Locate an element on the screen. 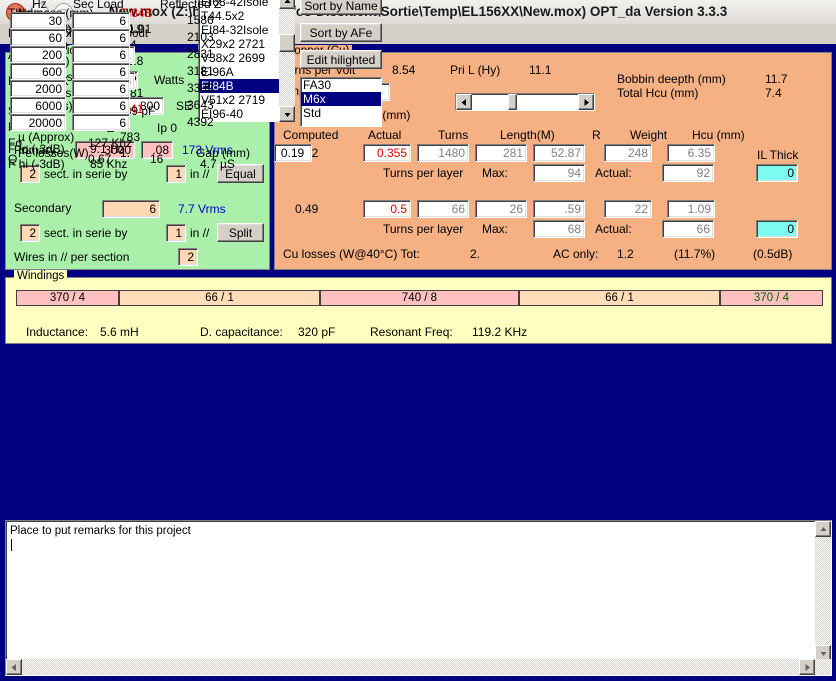  il-thick-label: IL Thick is located at coordinates (778, 155).